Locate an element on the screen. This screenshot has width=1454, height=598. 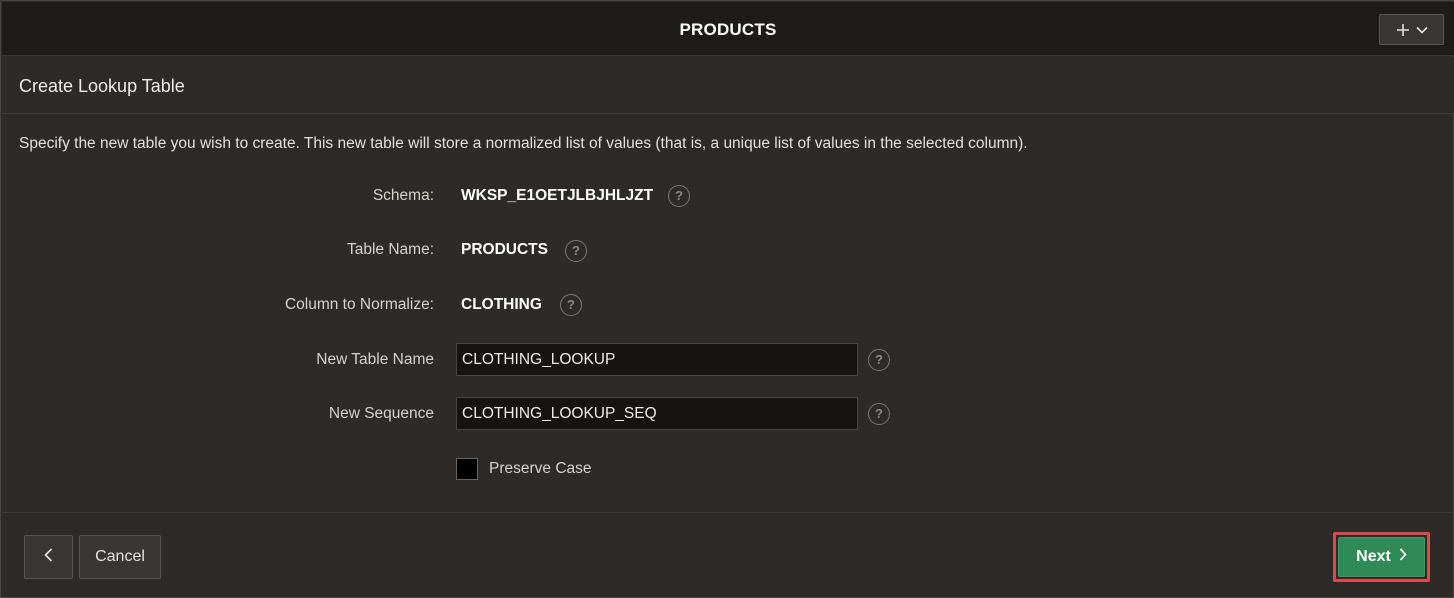
column-to-normalize-row: Column to Normalize: CLOTHING ? is located at coordinates (727, 305).